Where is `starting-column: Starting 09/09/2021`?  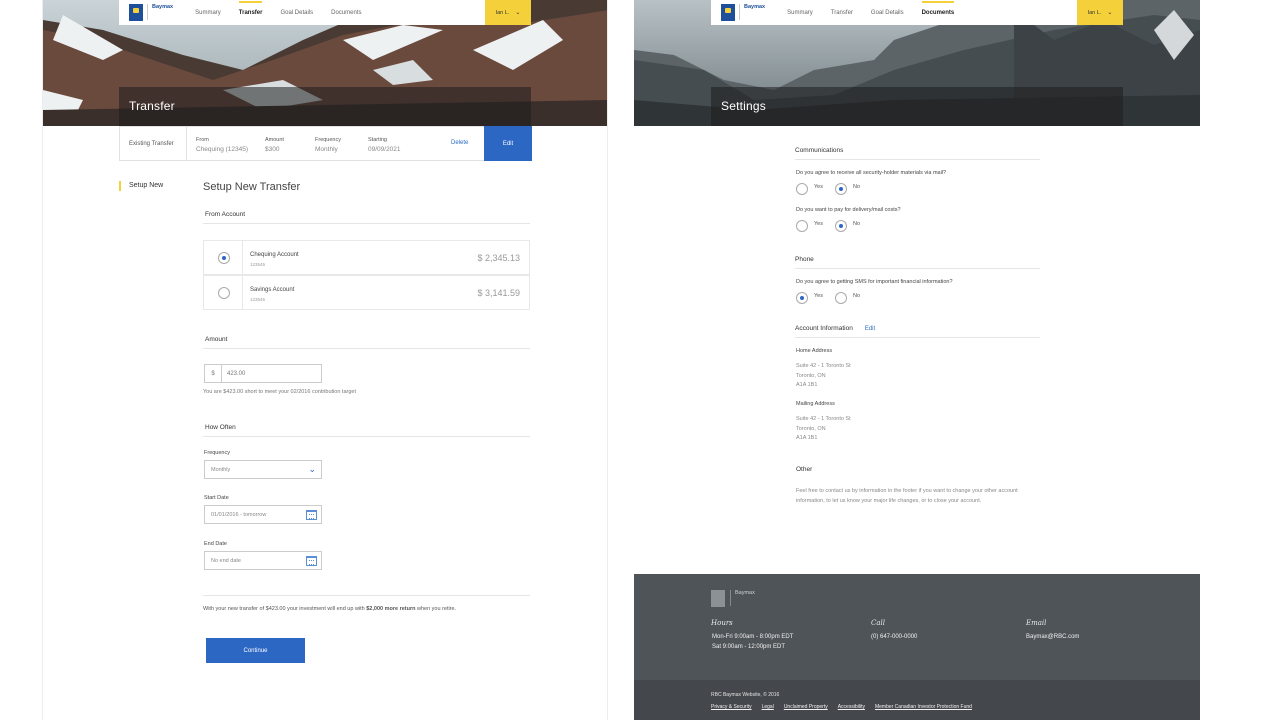 starting-column: Starting 09/09/2021 is located at coordinates (384, 145).